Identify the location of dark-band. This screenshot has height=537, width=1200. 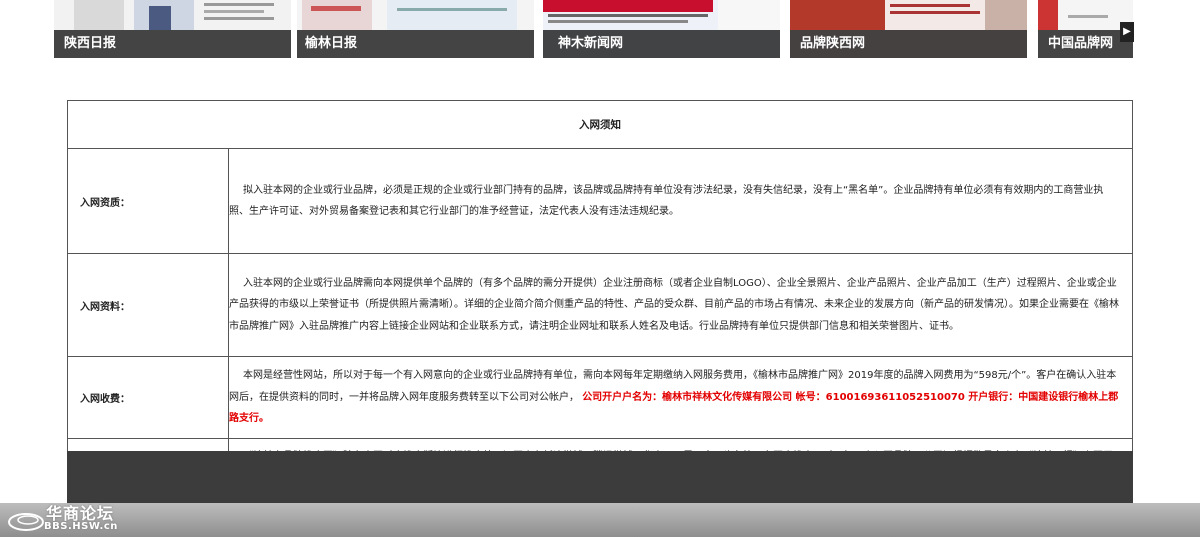
(600, 477).